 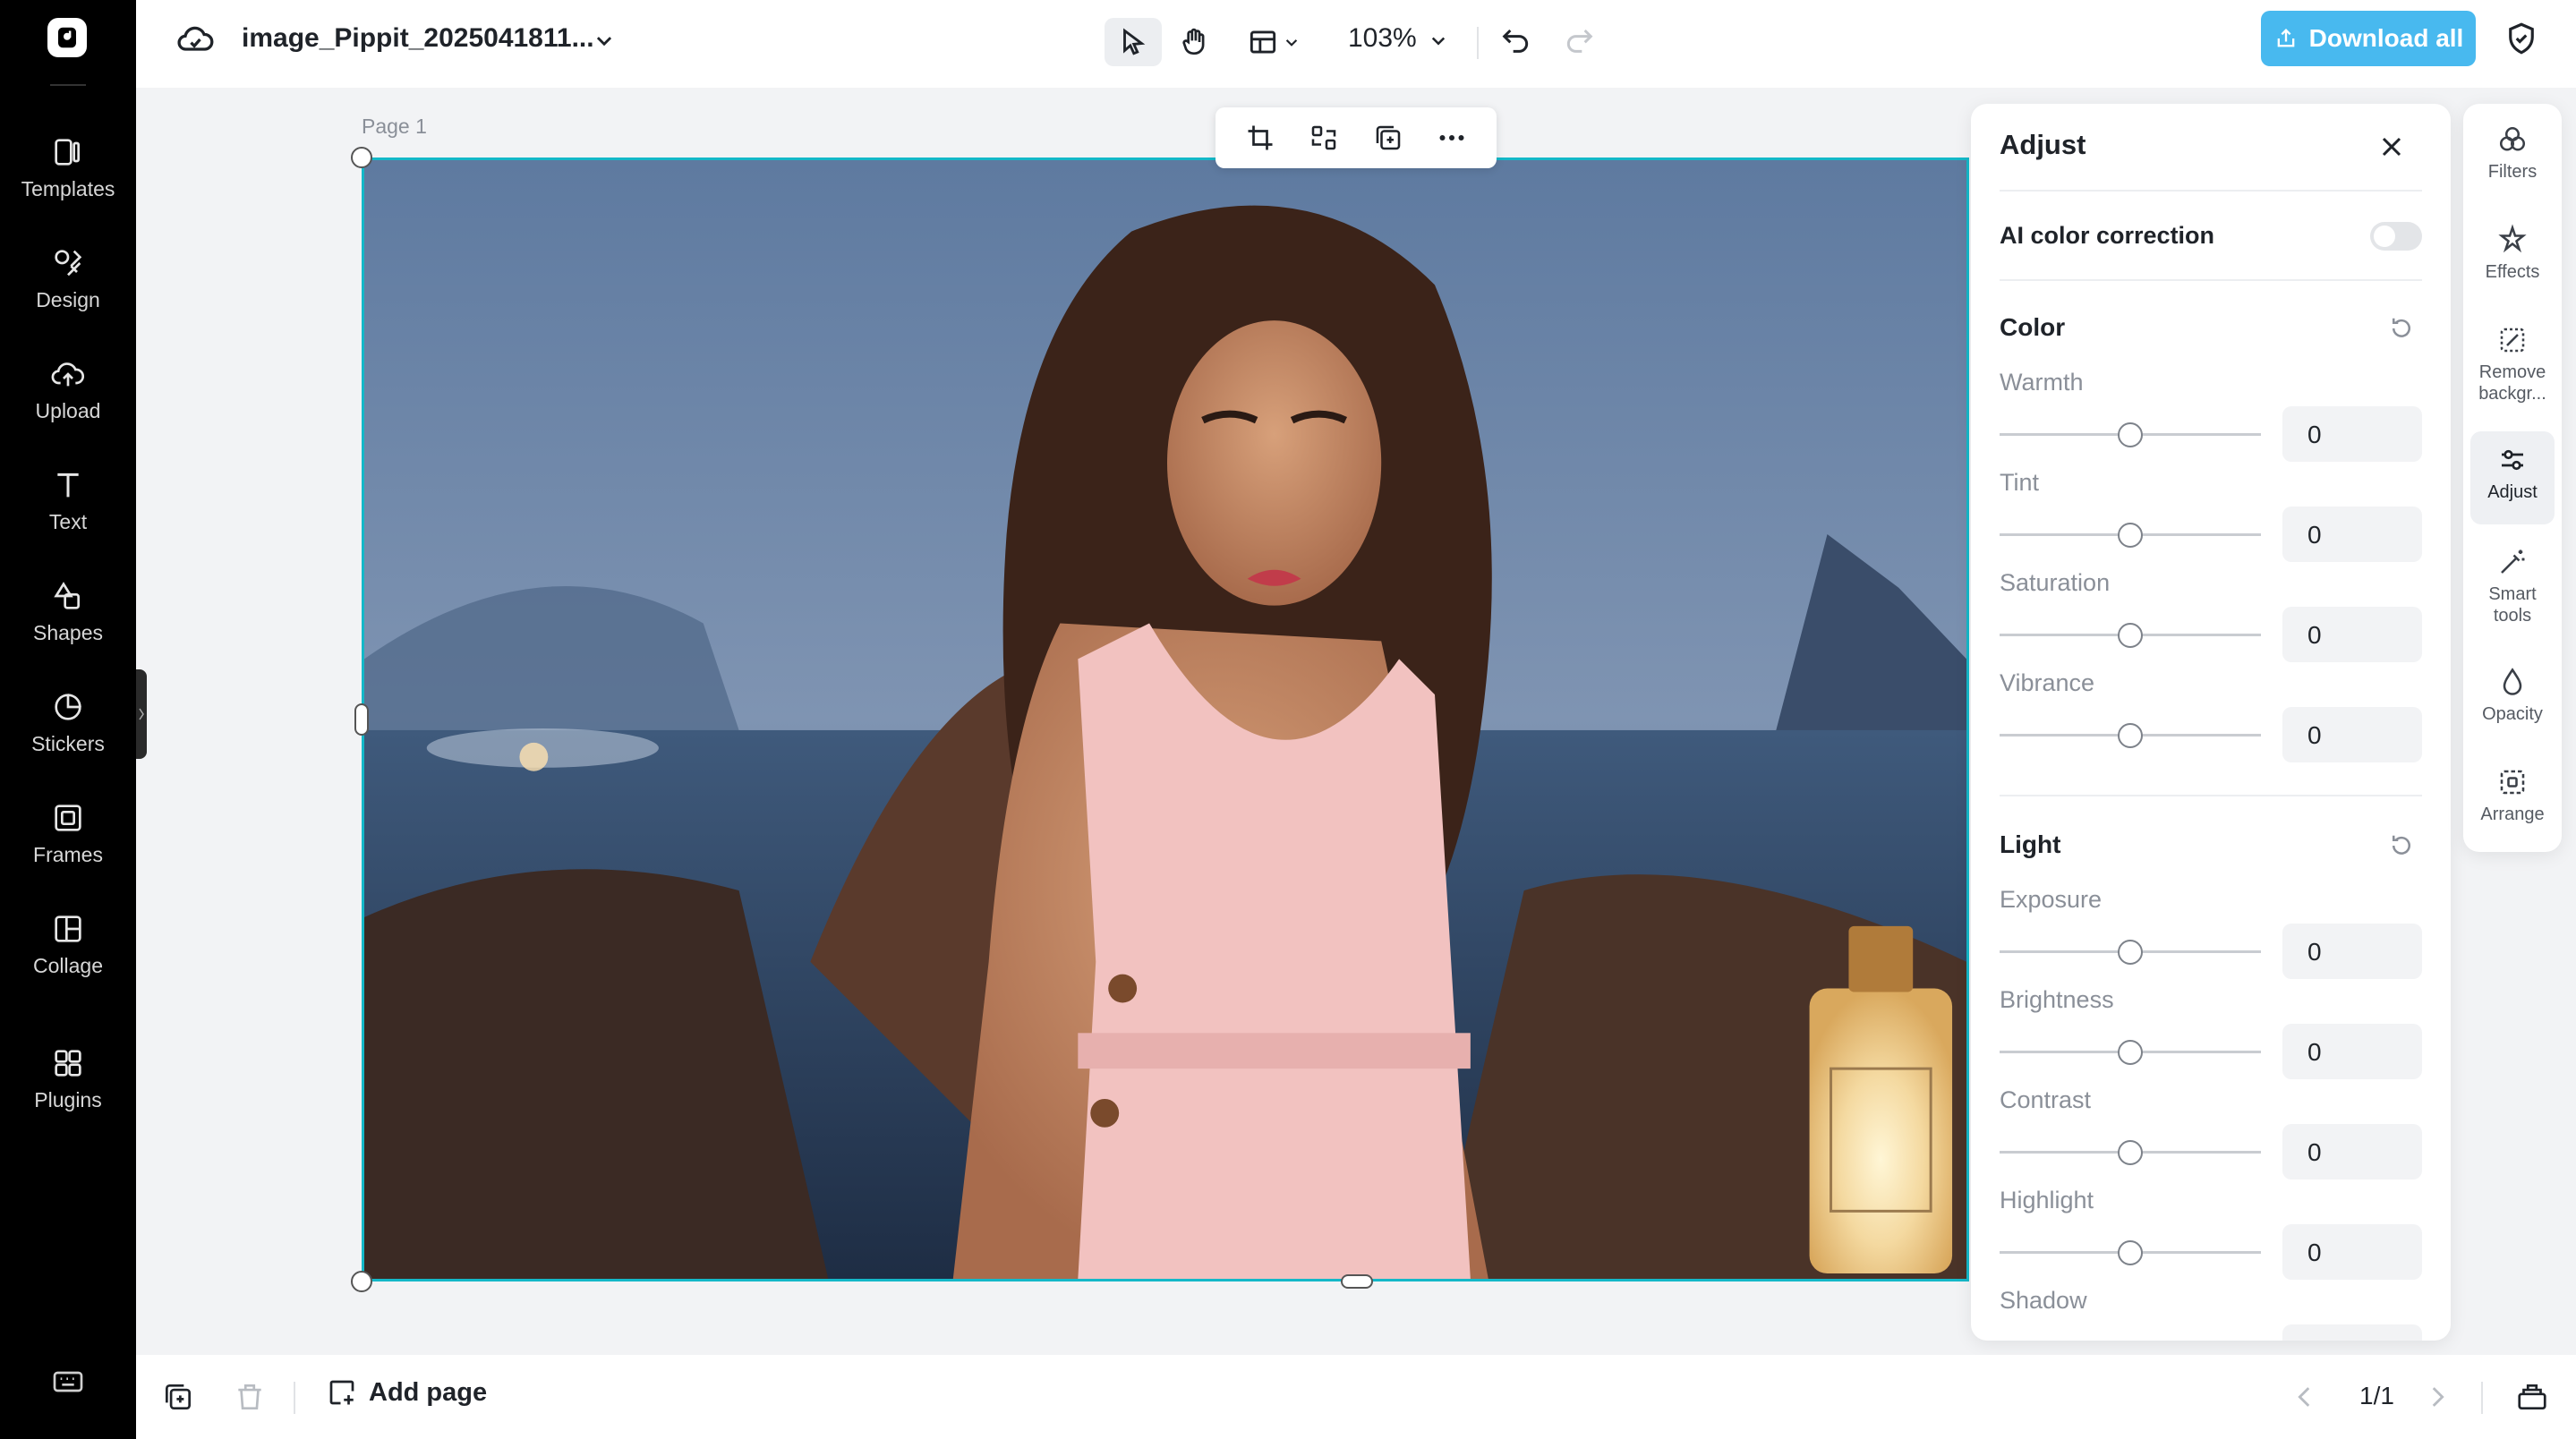 What do you see at coordinates (141, 714) in the screenshot?
I see `sidebar-collapse-handle` at bounding box center [141, 714].